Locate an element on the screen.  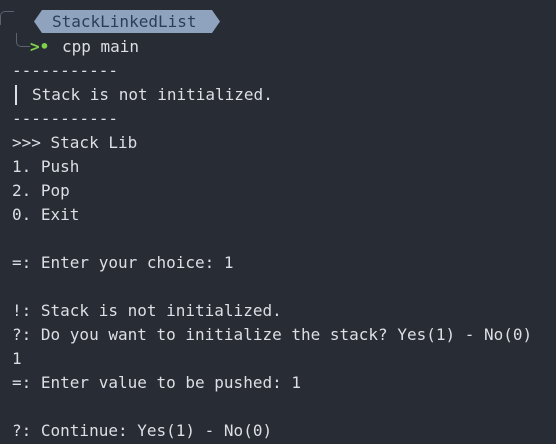
directory-name: StackLinkedList is located at coordinates (124, 21).